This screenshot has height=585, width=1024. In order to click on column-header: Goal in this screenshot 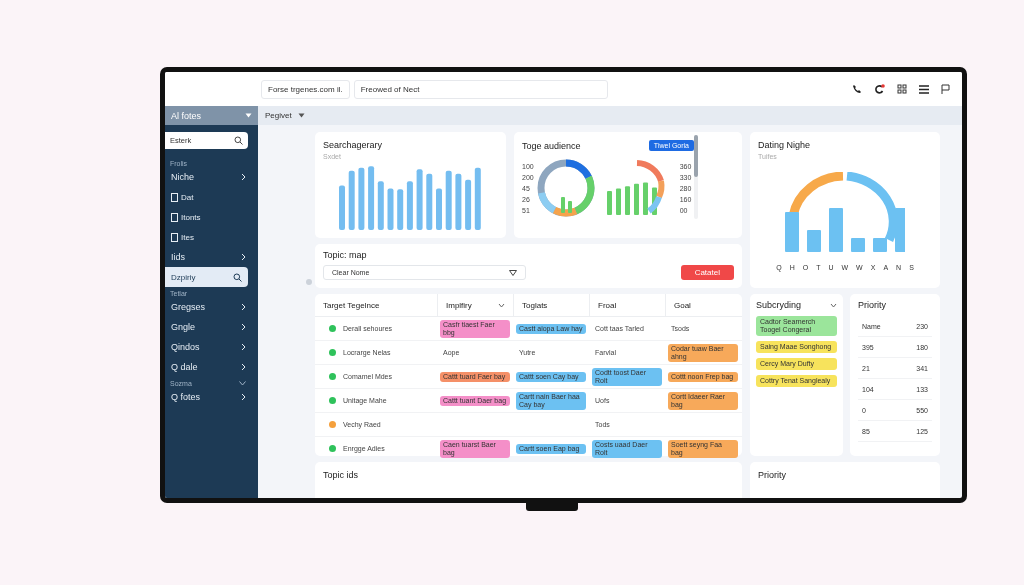, I will do `click(682, 305)`.